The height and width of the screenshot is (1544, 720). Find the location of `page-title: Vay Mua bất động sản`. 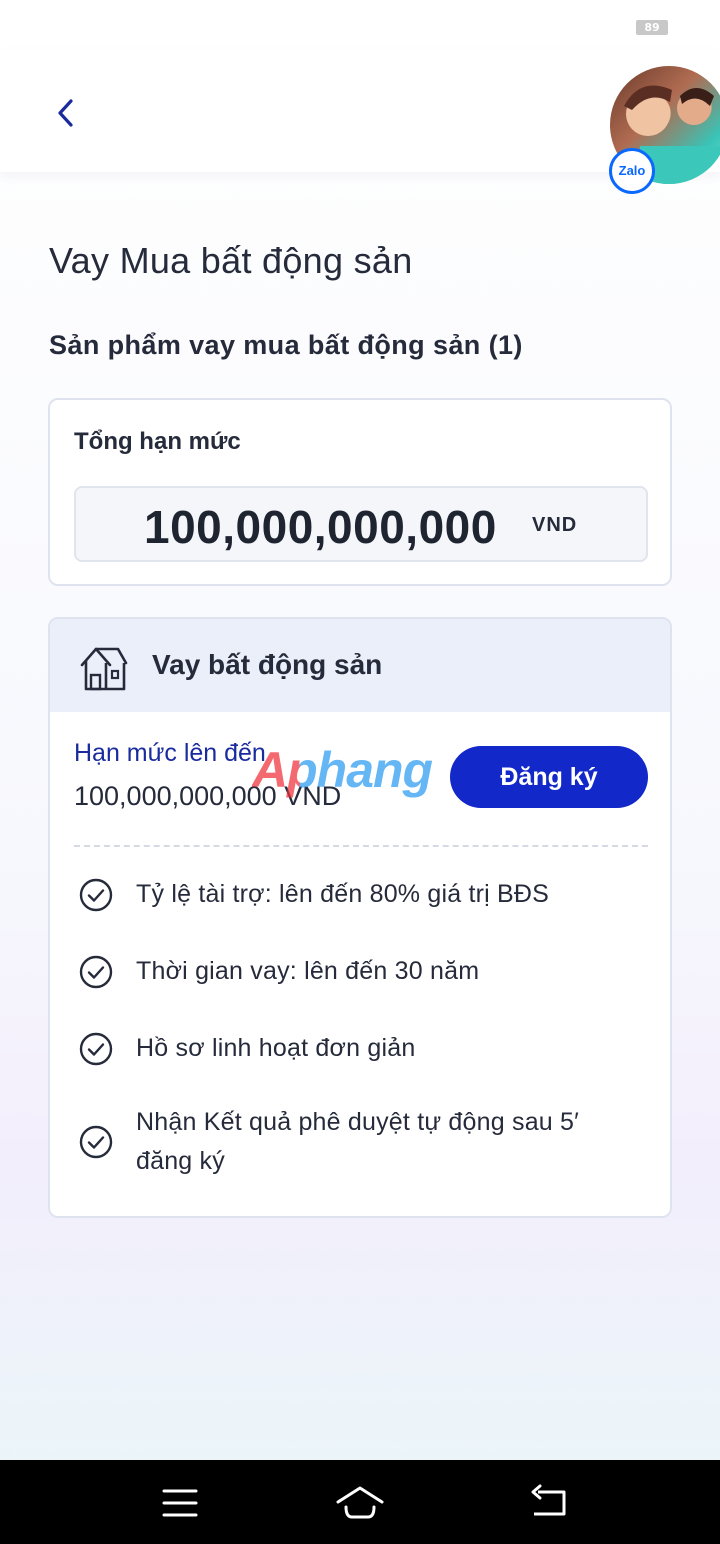

page-title: Vay Mua bất động sản is located at coordinates (231, 260).